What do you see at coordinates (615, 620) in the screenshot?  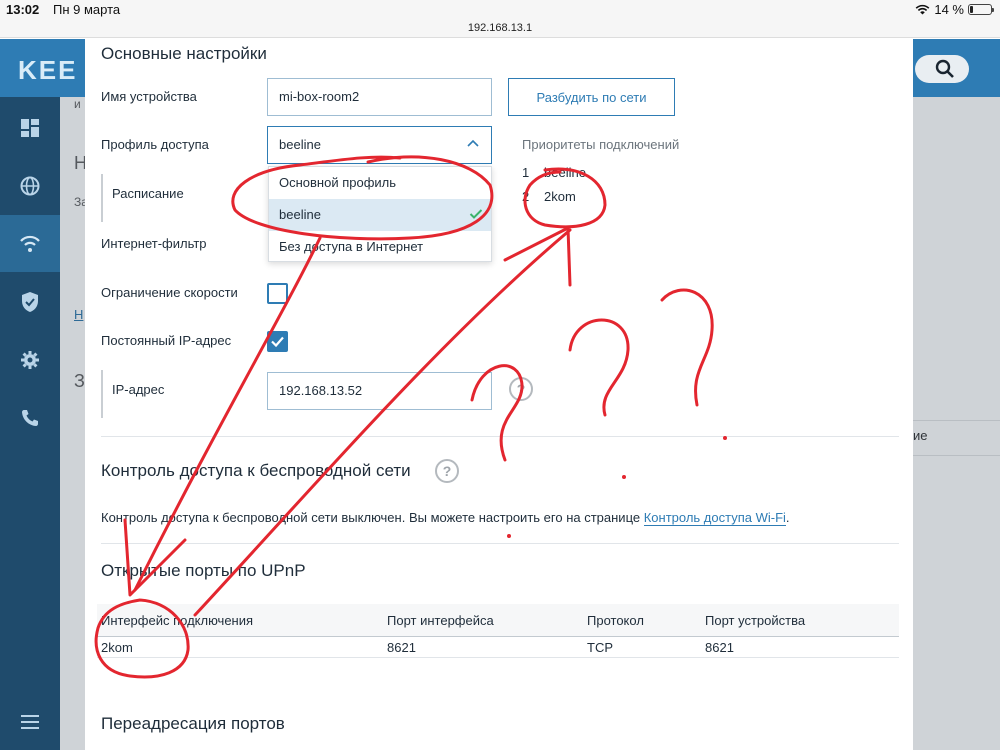 I see `column-header: Протокол` at bounding box center [615, 620].